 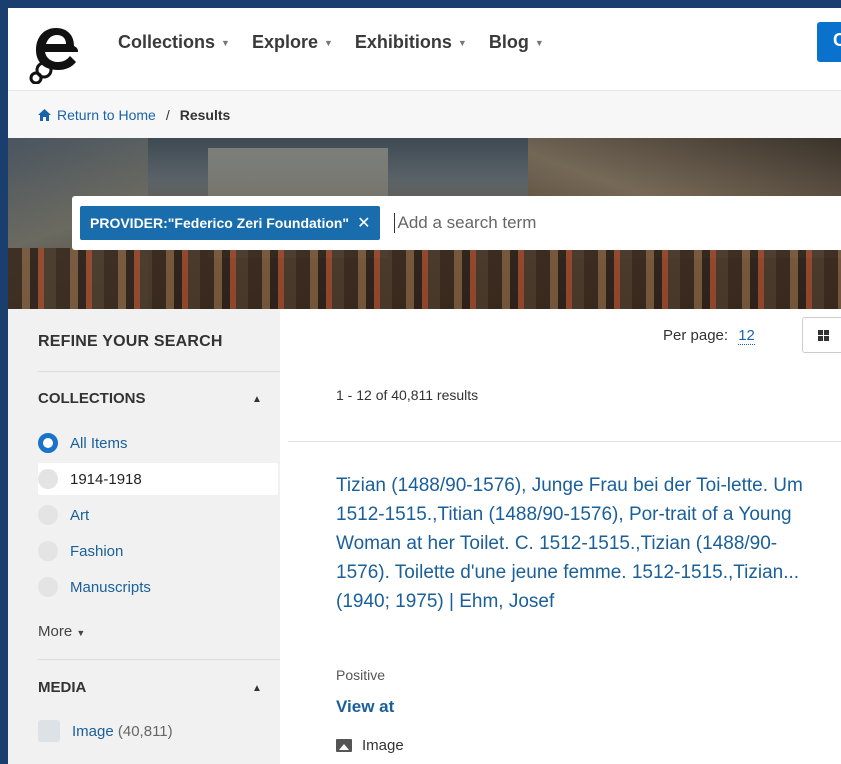 I want to click on results-count: 1 - 12 of 40,811 results, so click(x=407, y=395).